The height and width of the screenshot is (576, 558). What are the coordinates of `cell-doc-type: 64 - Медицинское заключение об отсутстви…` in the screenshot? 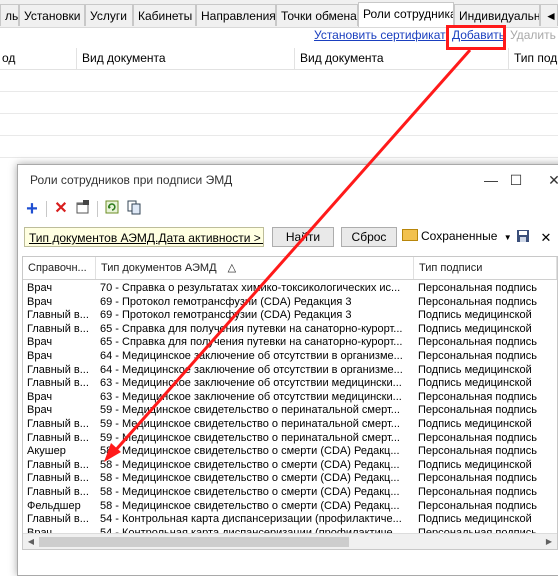 It's located at (251, 369).